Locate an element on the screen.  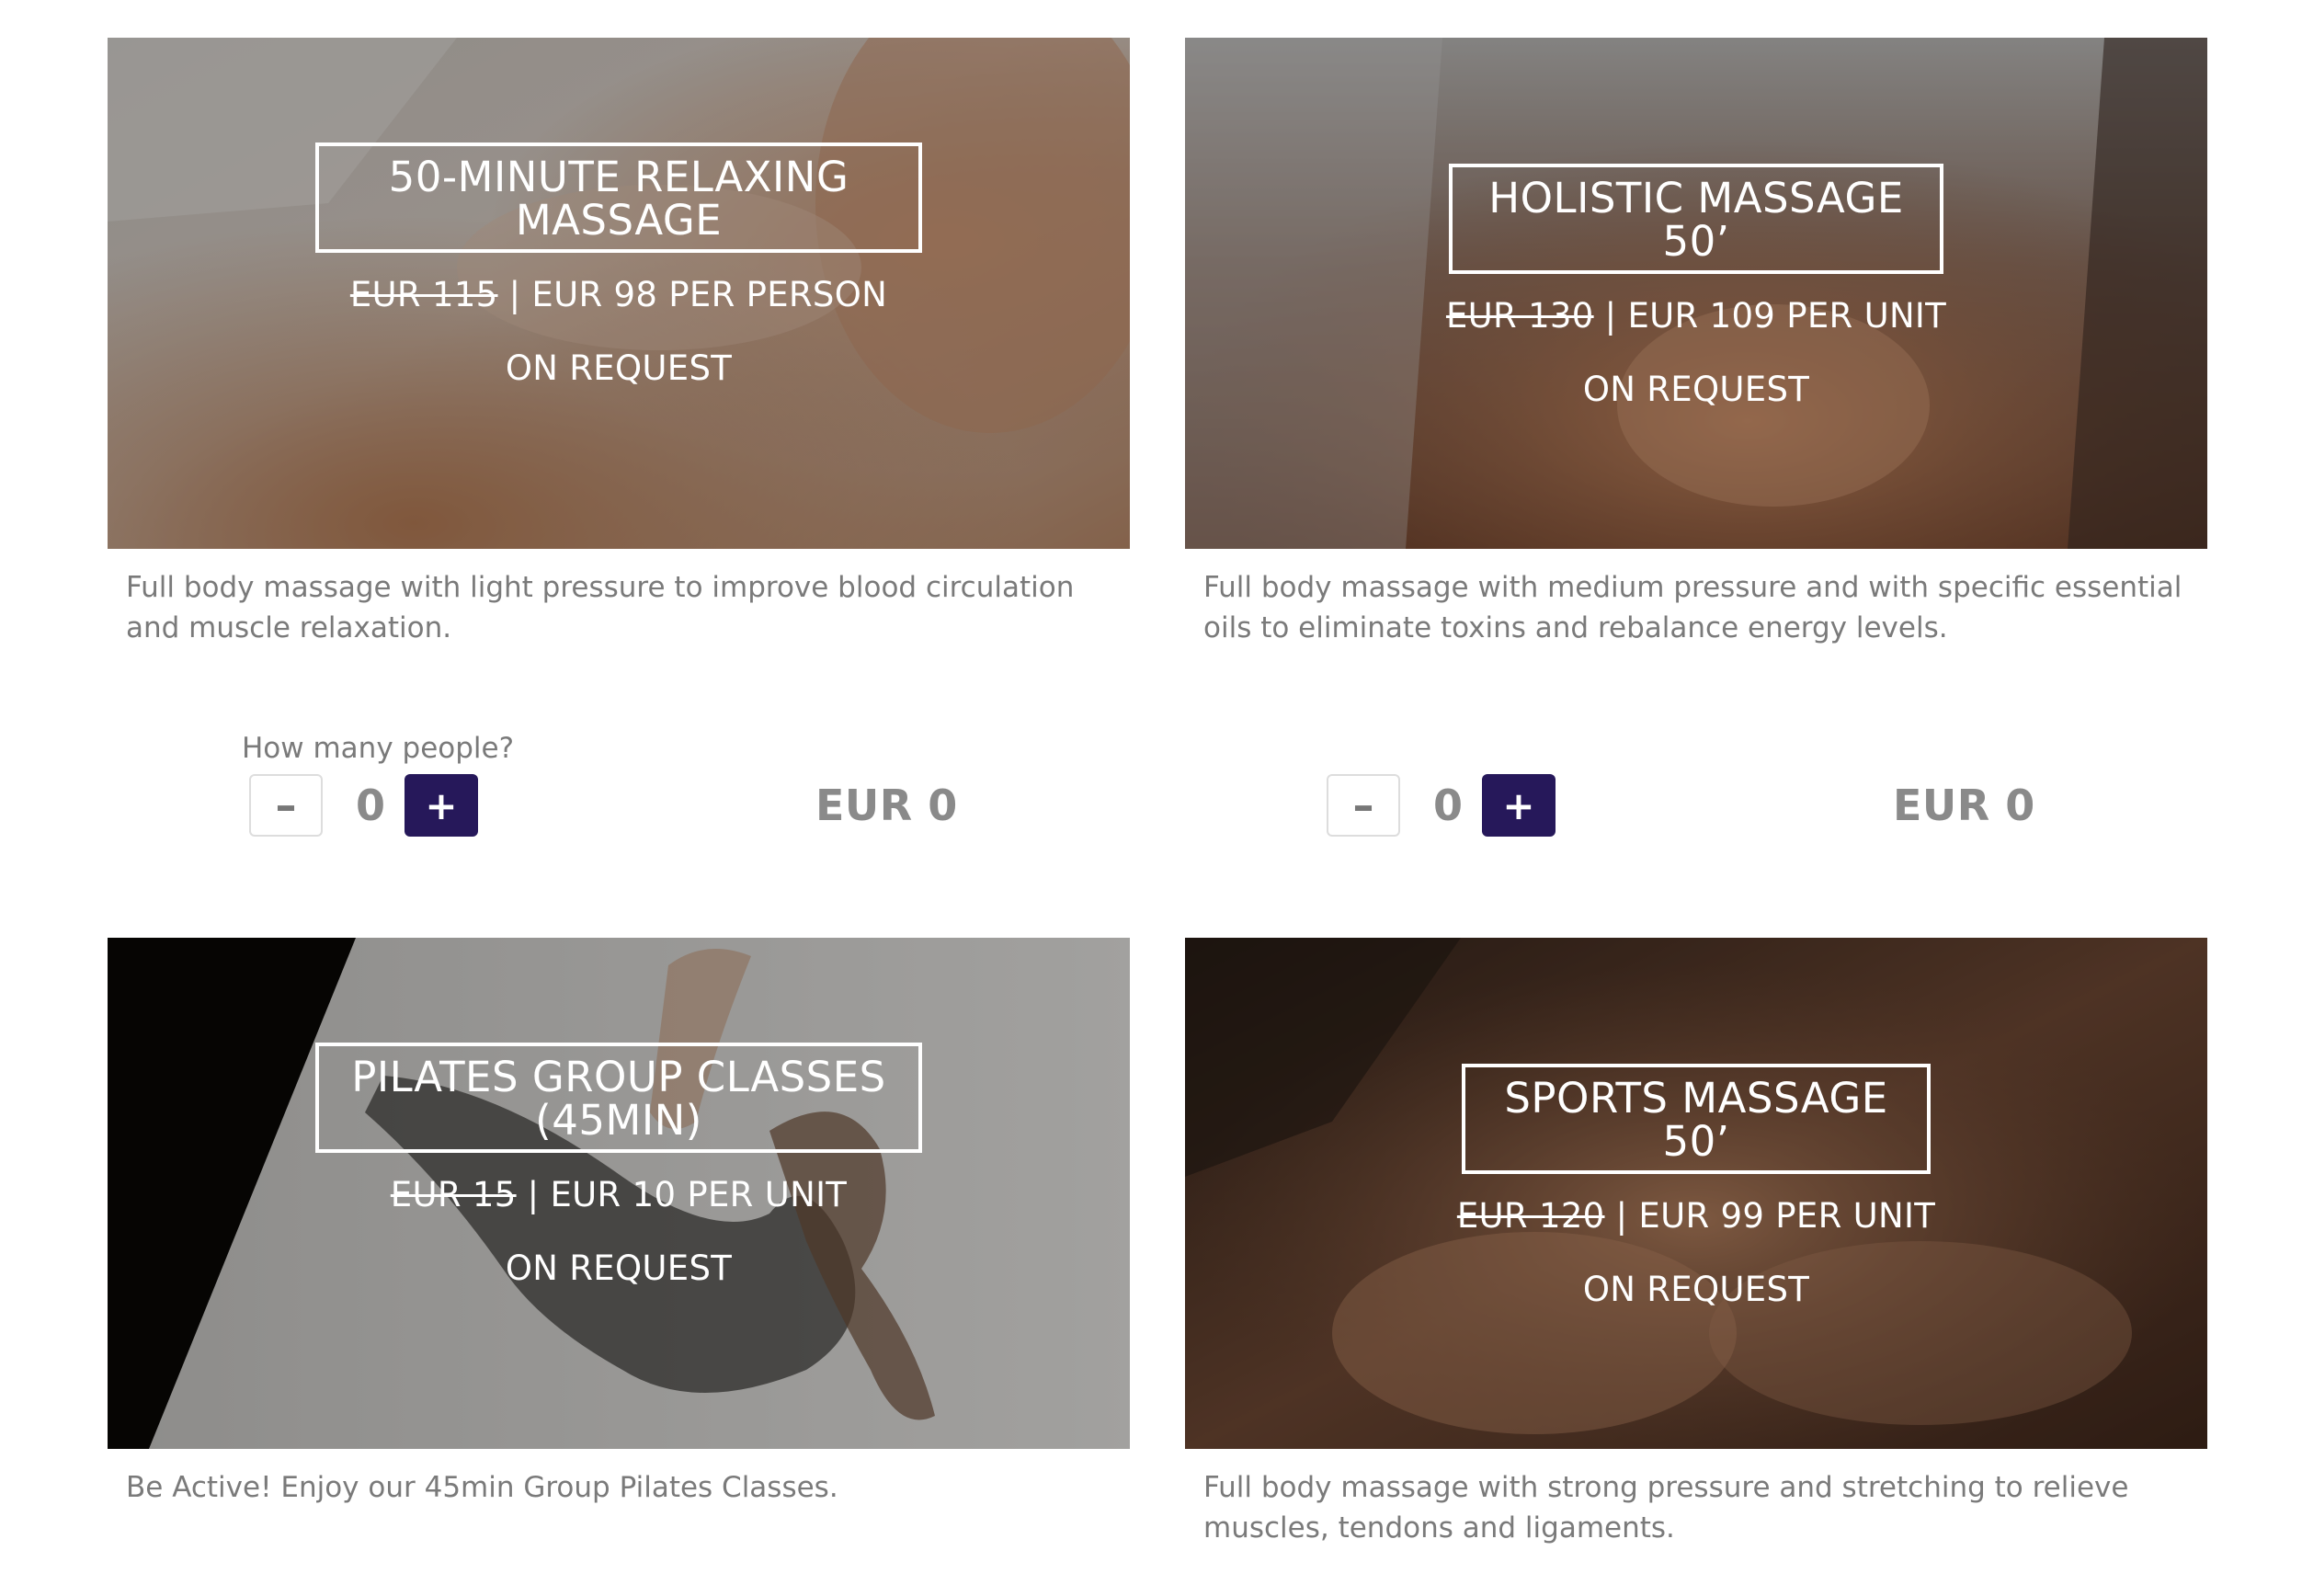
new-price: EUR 10 PER UNIT is located at coordinates (699, 1194).